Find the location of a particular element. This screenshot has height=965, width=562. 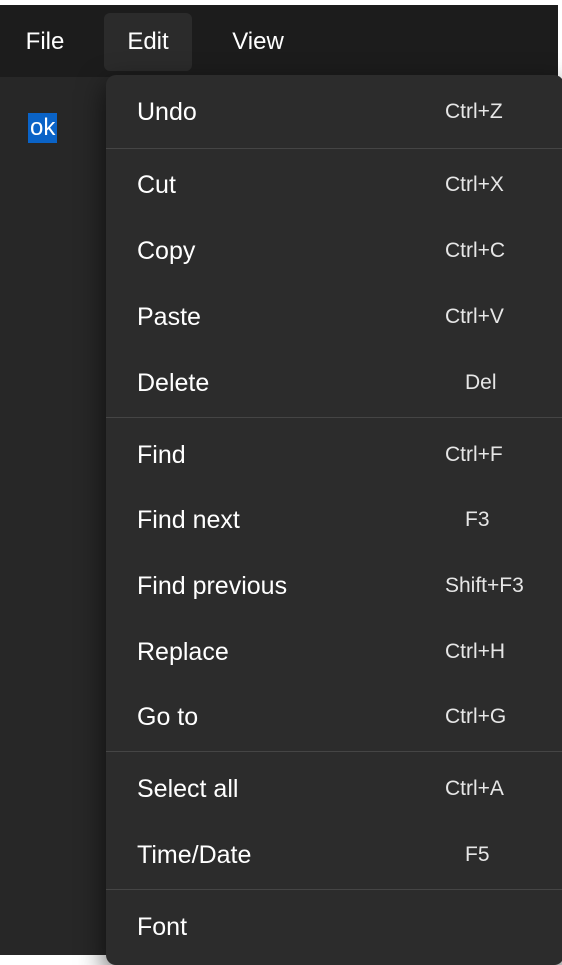

menu-item-shortcut: Shift+F3 is located at coordinates (484, 585).